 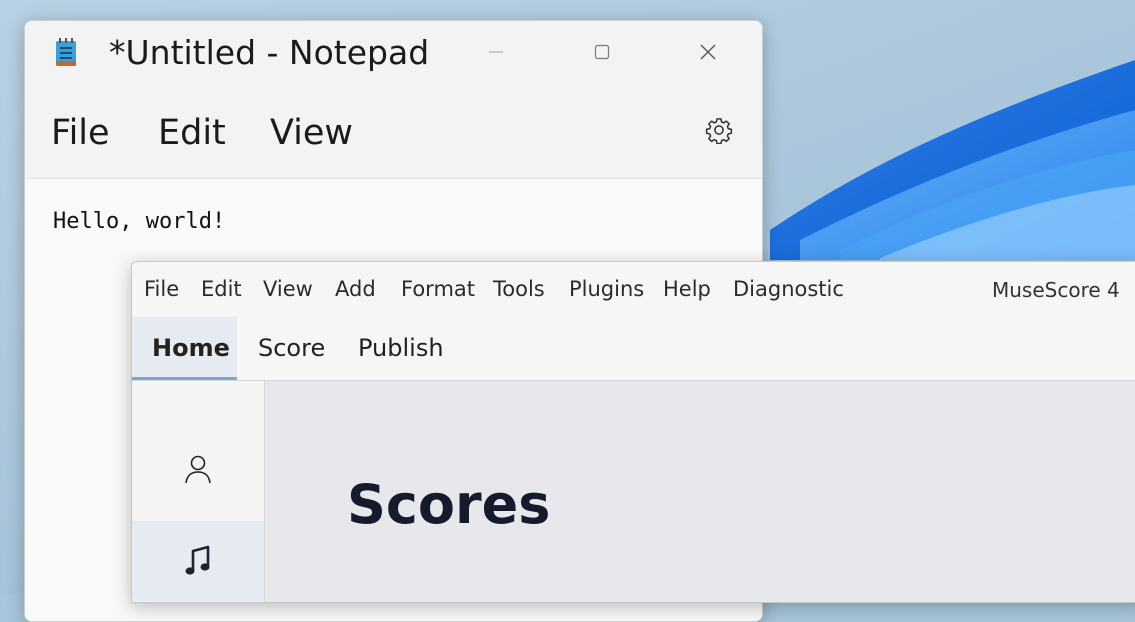 I want to click on close-icon, so click(x=708, y=52).